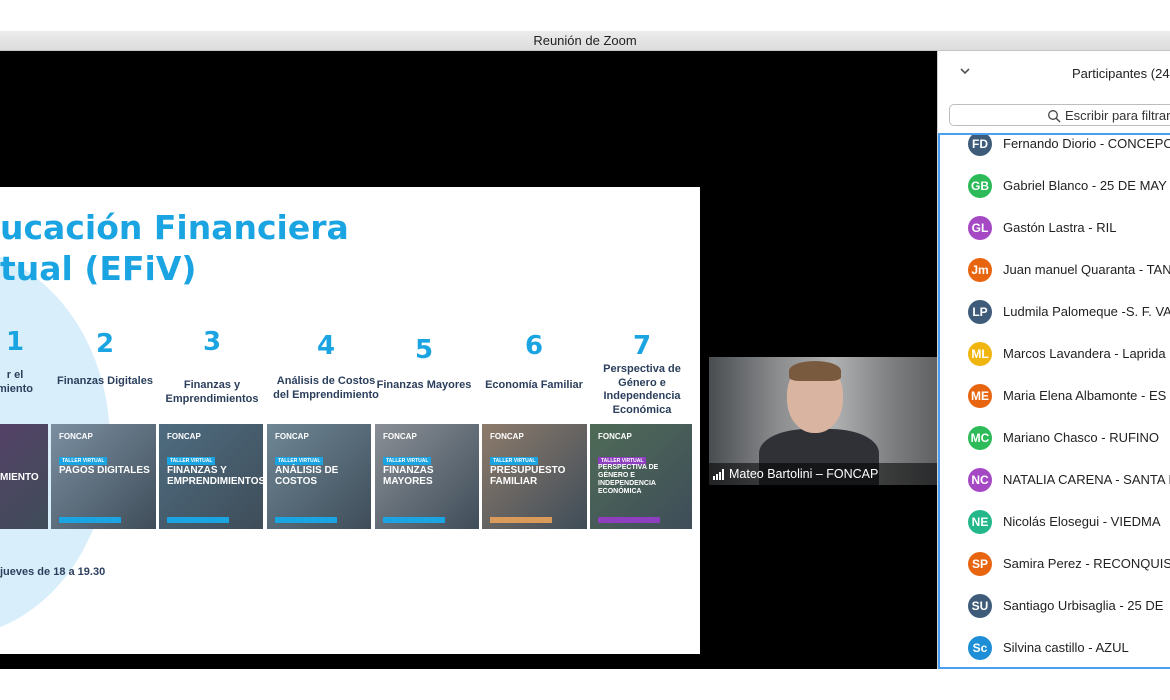 Image resolution: width=1170 pixels, height=700 pixels. I want to click on signal-strength-icon, so click(719, 474).